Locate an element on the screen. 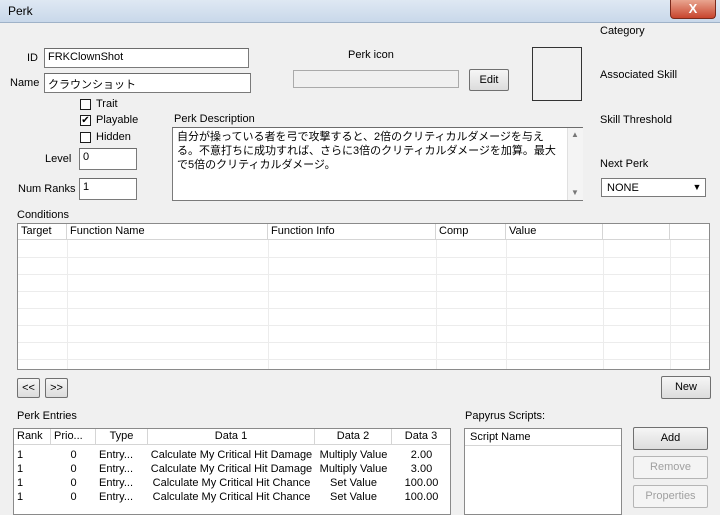  perk-icon-label: Perk icon is located at coordinates (371, 55).